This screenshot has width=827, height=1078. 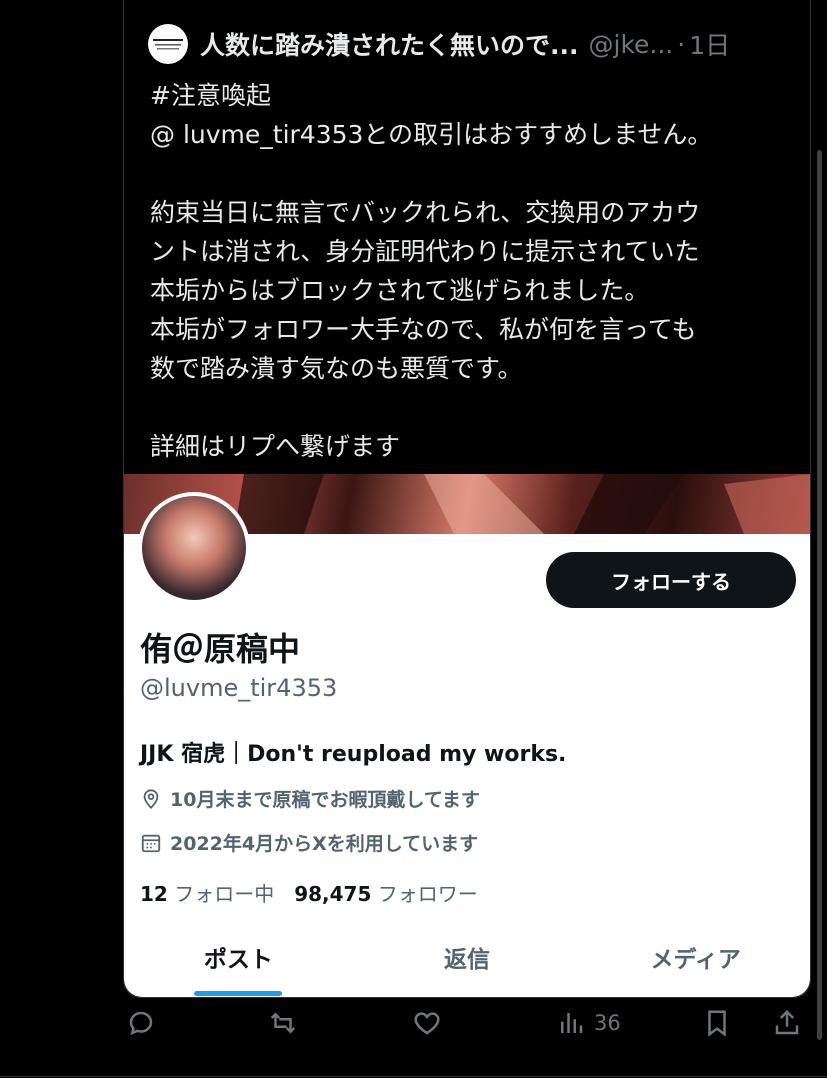 I want to click on following-stat: 12 フォロー中, so click(x=207, y=892).